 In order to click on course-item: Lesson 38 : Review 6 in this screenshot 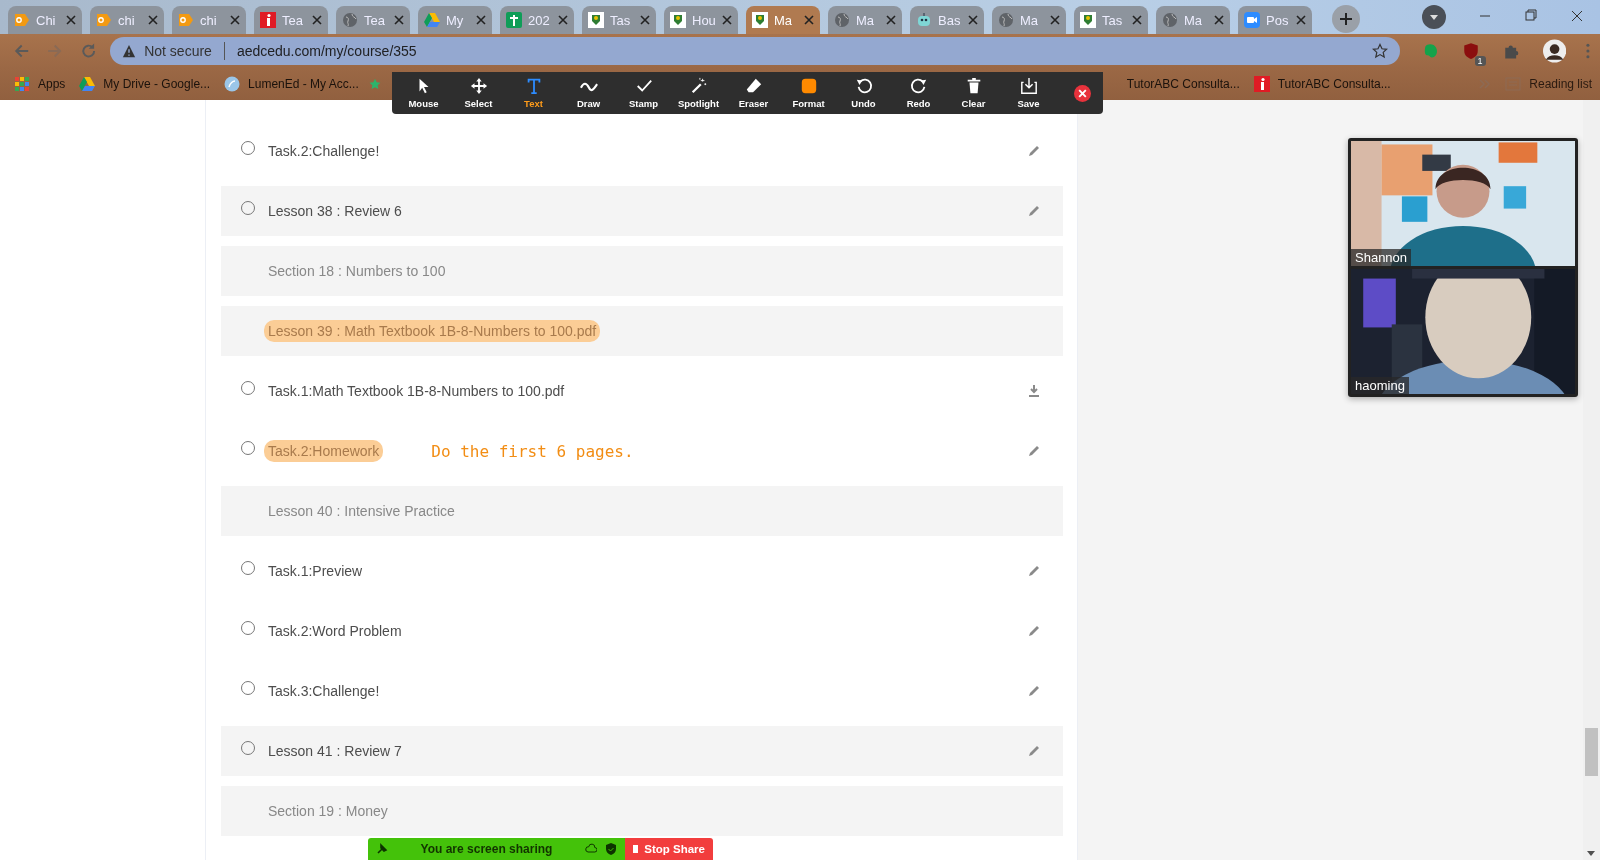, I will do `click(642, 211)`.